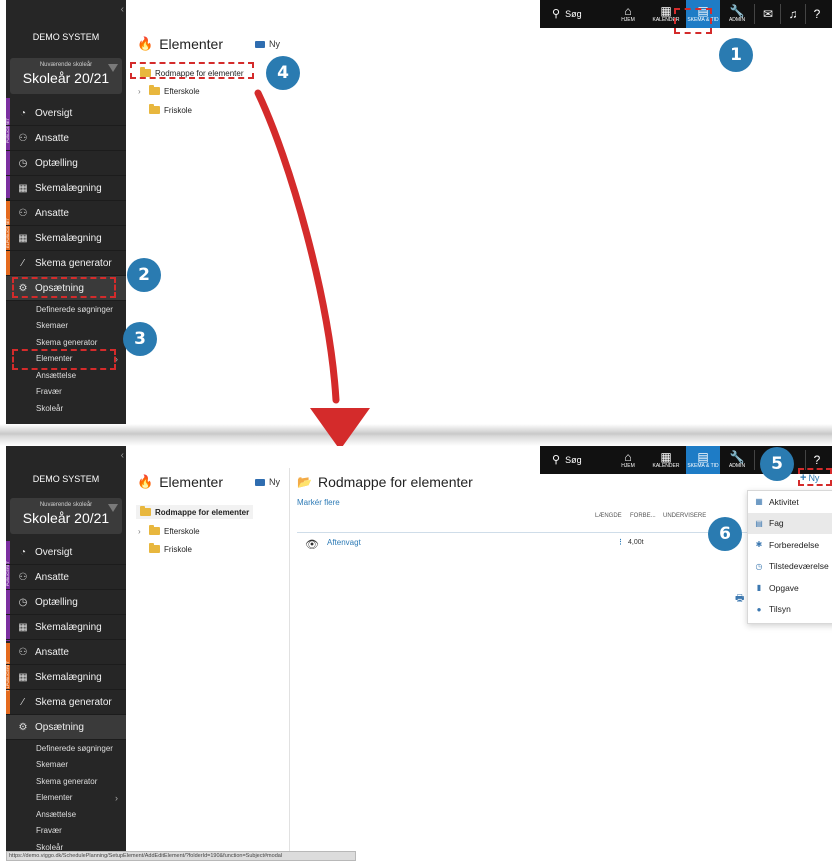  What do you see at coordinates (182, 531) in the screenshot?
I see `tree-folder-label: Efterskole` at bounding box center [182, 531].